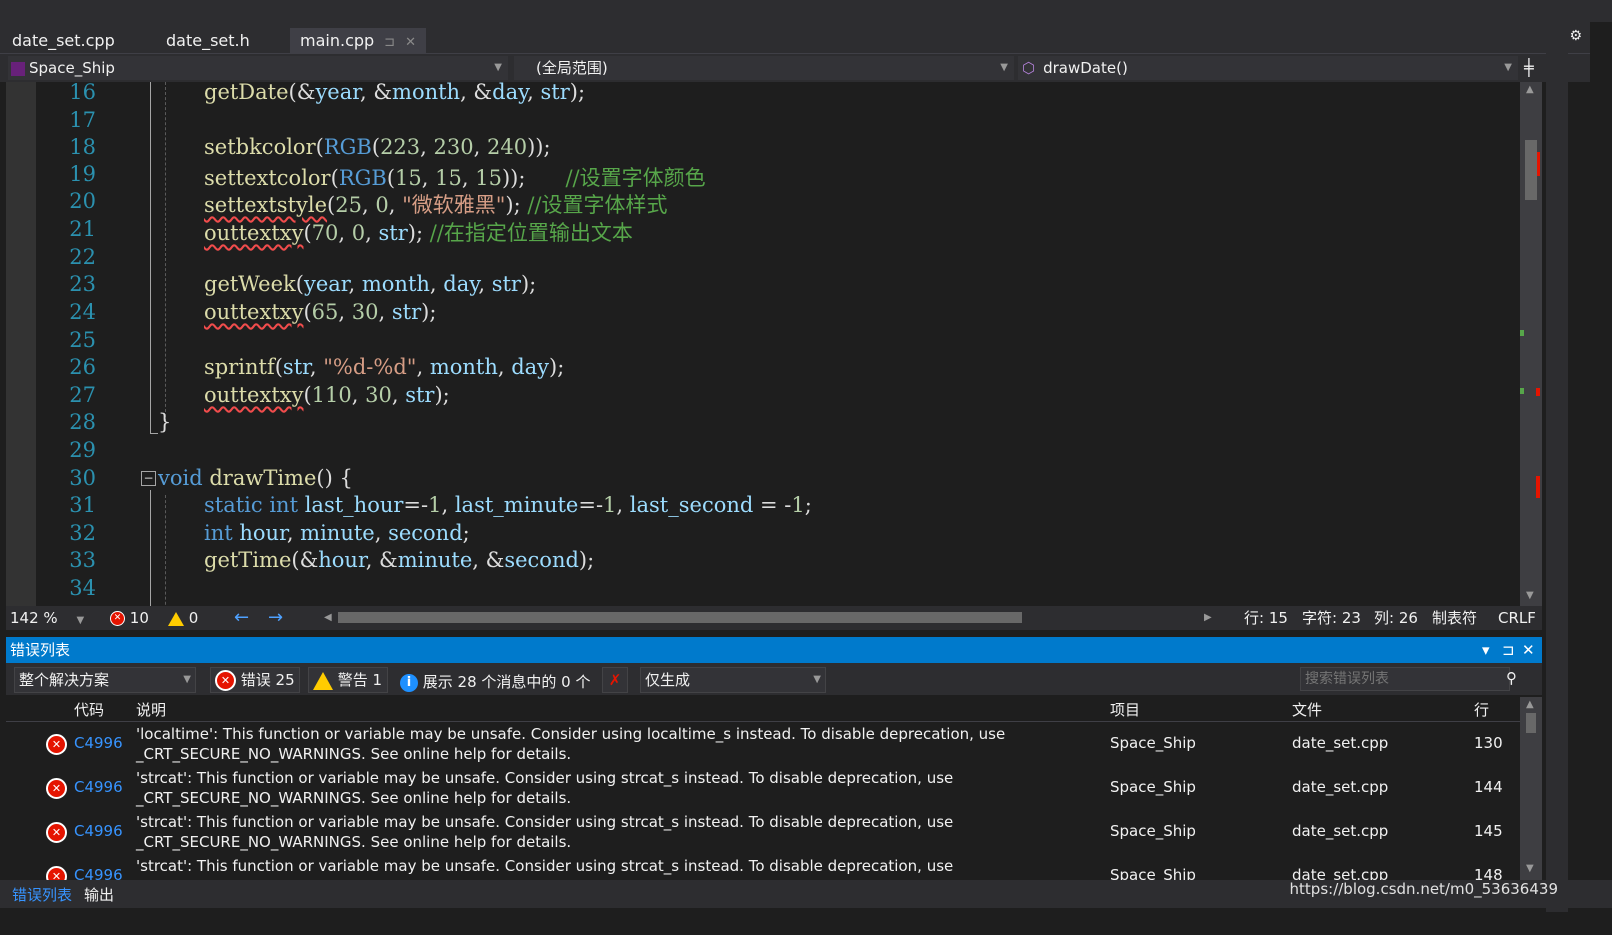 This screenshot has width=1612, height=935. I want to click on col-header-line: 行, so click(1481, 709).